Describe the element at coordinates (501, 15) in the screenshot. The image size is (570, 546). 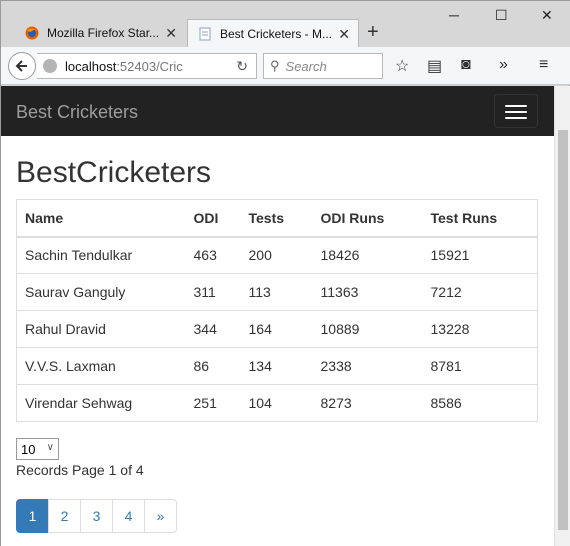
I see `maximize-icon: ☐` at that location.